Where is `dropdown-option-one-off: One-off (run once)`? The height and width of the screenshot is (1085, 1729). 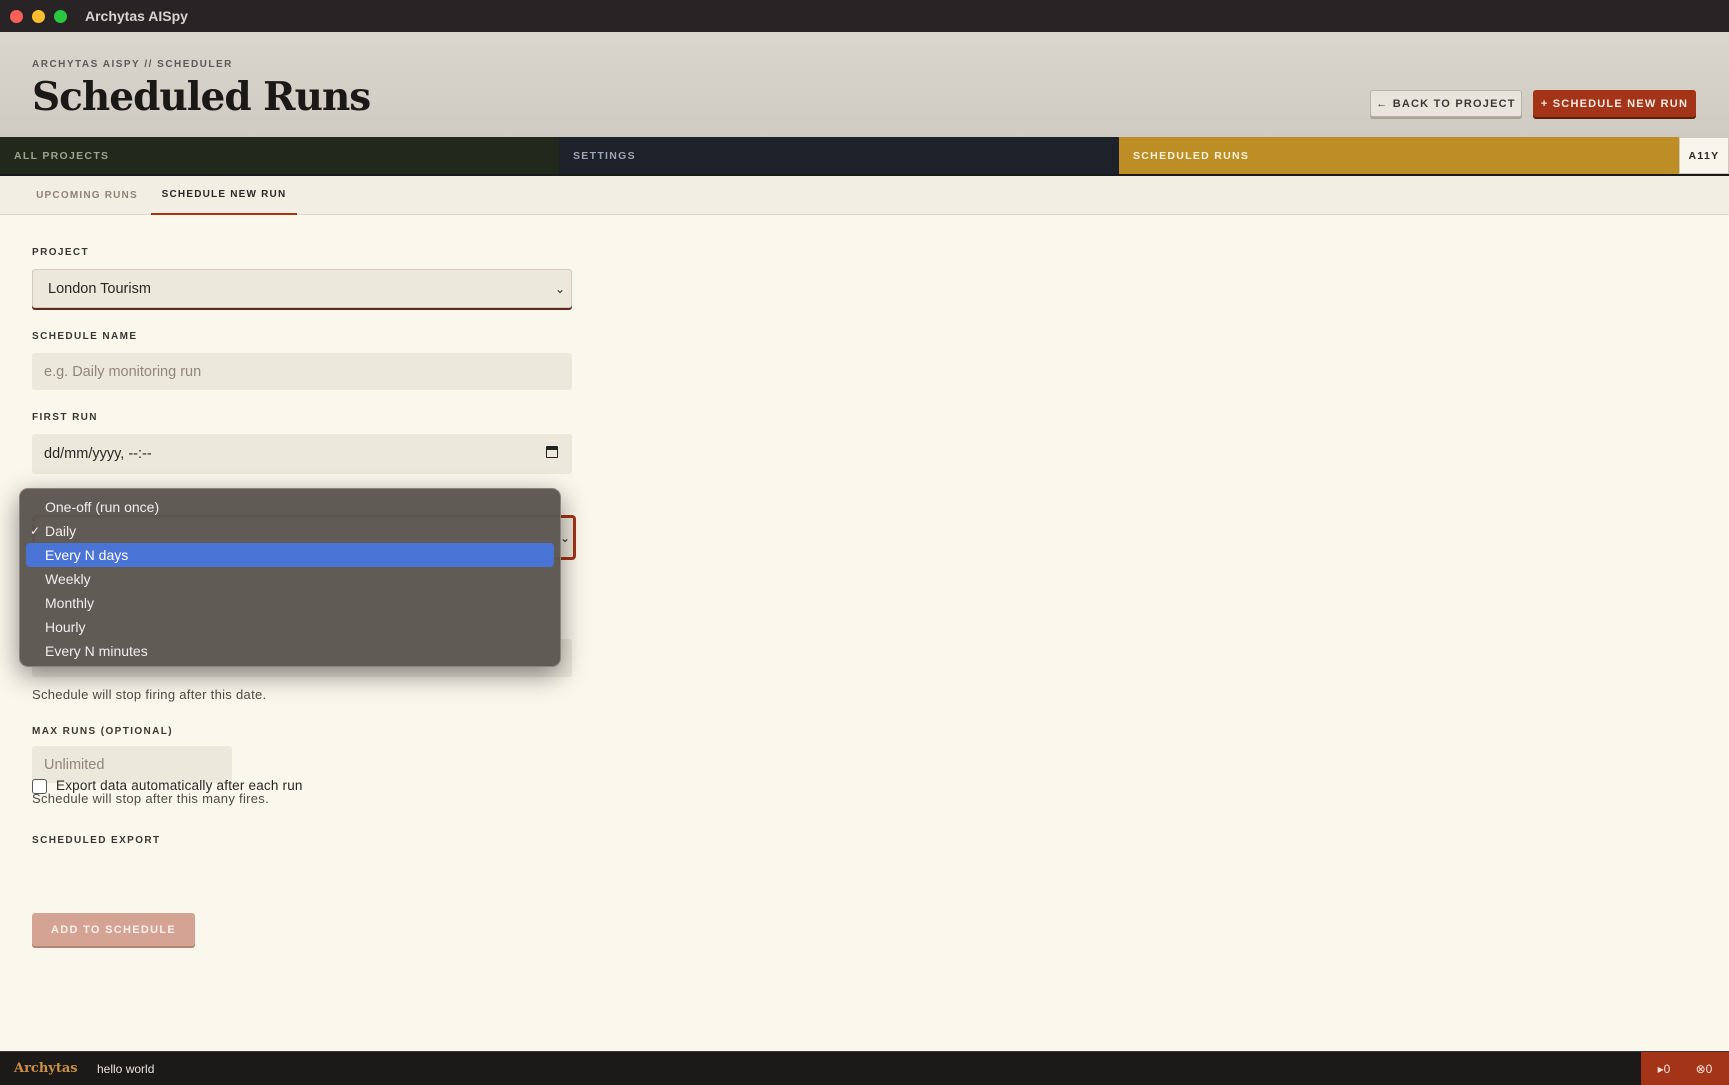
dropdown-option-one-off: One-off (run once) is located at coordinates (290, 507).